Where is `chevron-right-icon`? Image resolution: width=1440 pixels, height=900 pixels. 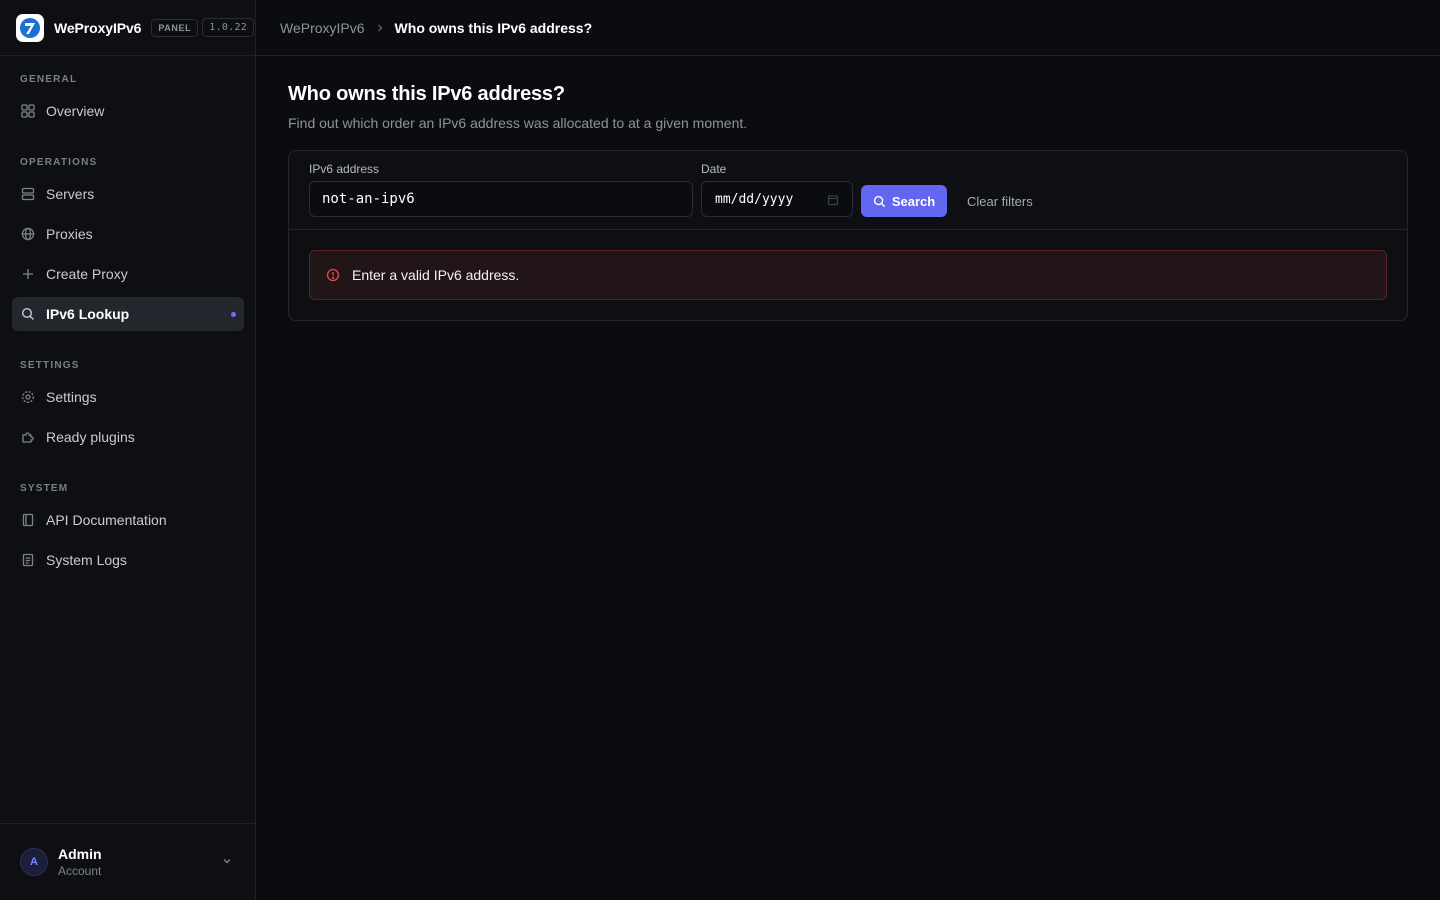
chevron-right-icon is located at coordinates (380, 28).